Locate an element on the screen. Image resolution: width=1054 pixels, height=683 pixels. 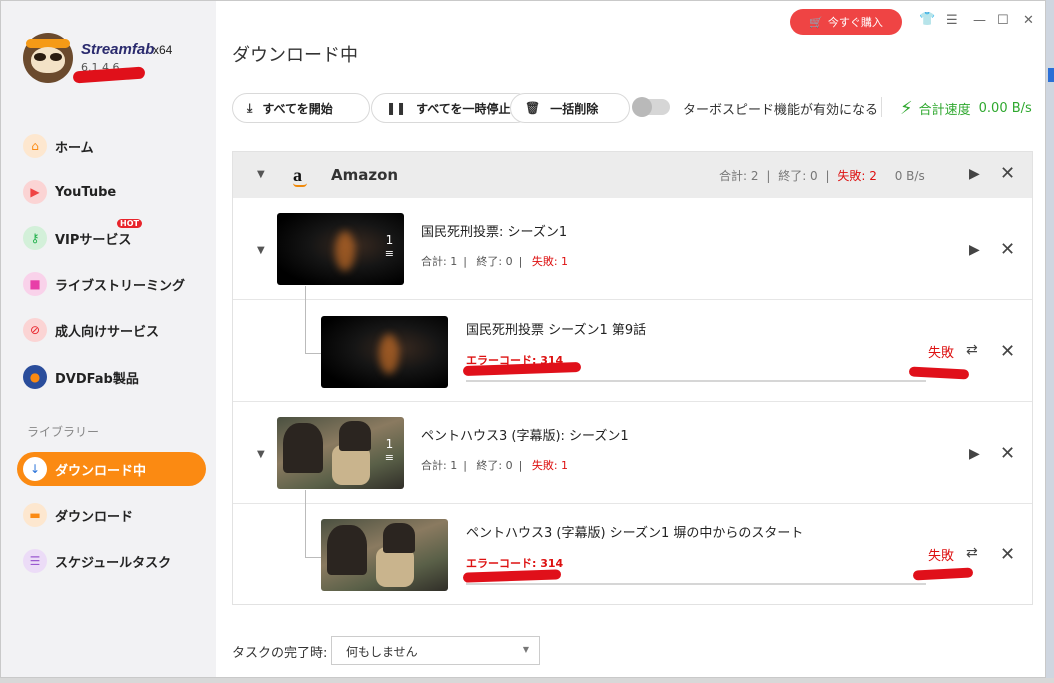
total-speed: ⚡ 合計速度 0.00 B/s is located at coordinates (966, 108).